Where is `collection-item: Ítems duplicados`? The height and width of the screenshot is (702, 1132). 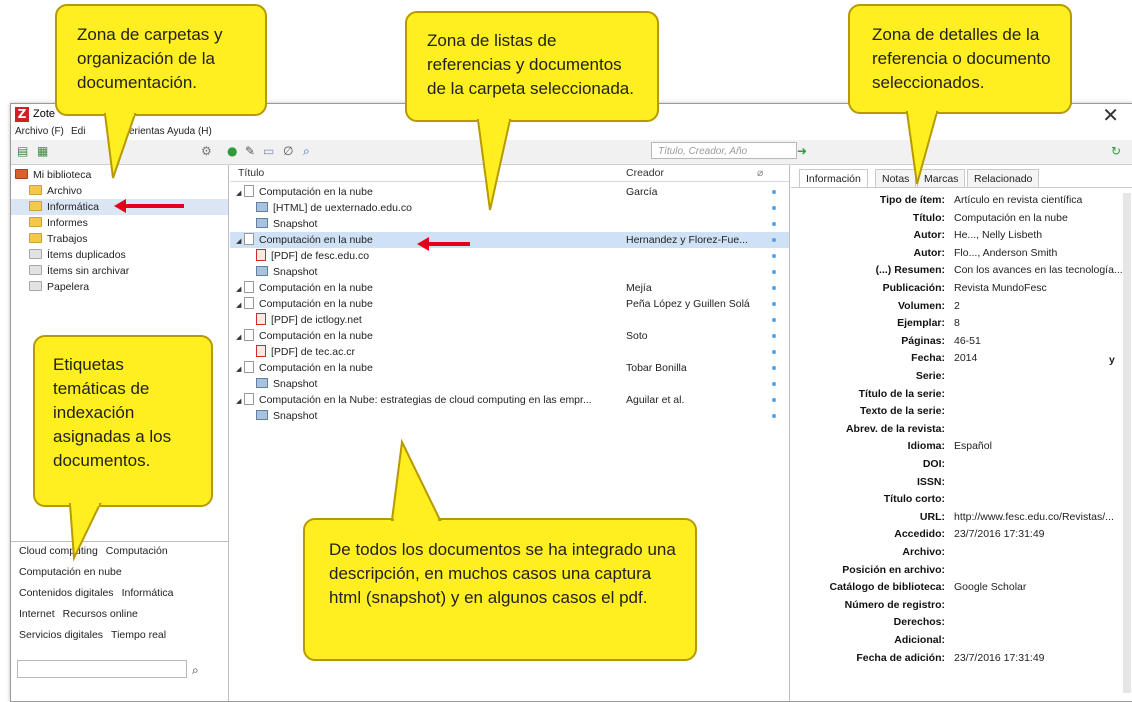 collection-item: Ítems duplicados is located at coordinates (119, 255).